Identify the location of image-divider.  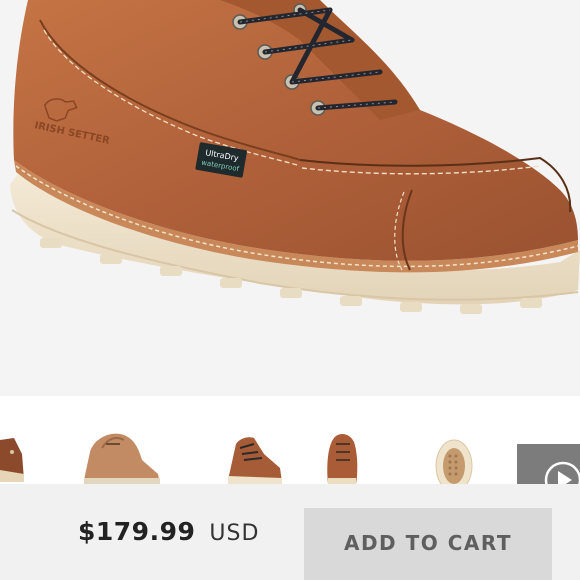
(290, 400).